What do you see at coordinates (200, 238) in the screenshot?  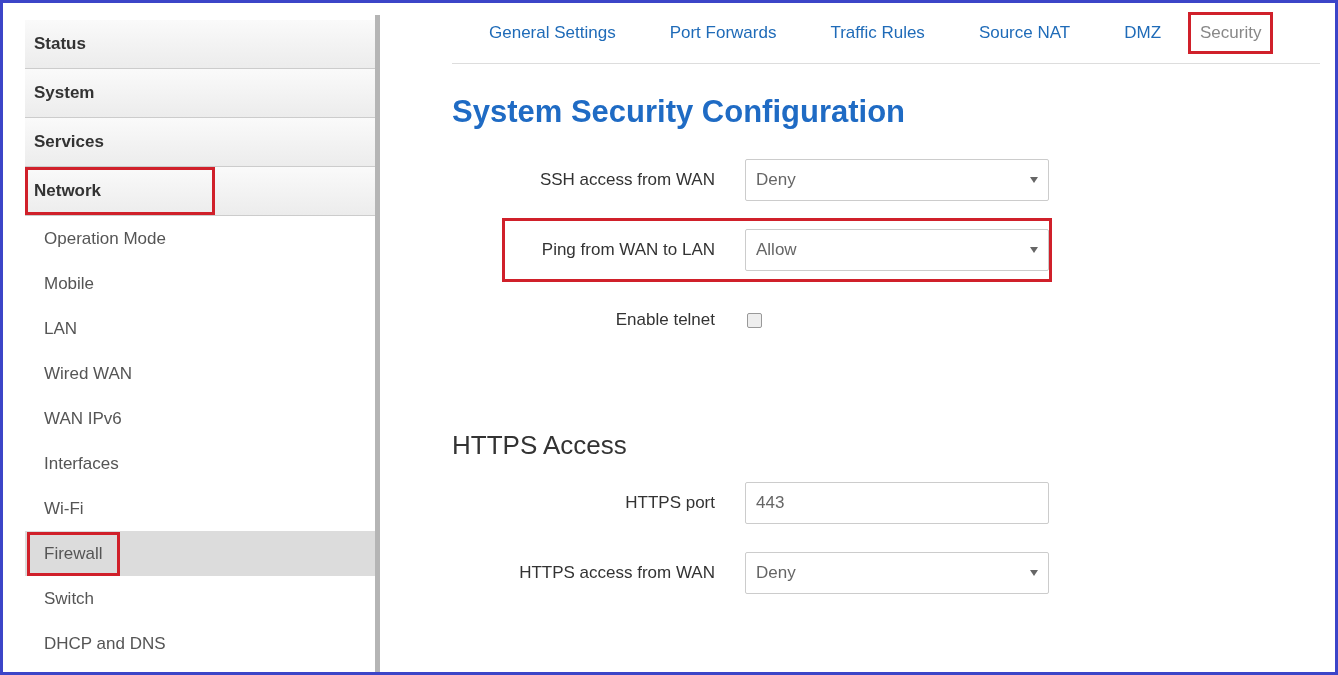 I see `sidebar-subitem: Operation Mode` at bounding box center [200, 238].